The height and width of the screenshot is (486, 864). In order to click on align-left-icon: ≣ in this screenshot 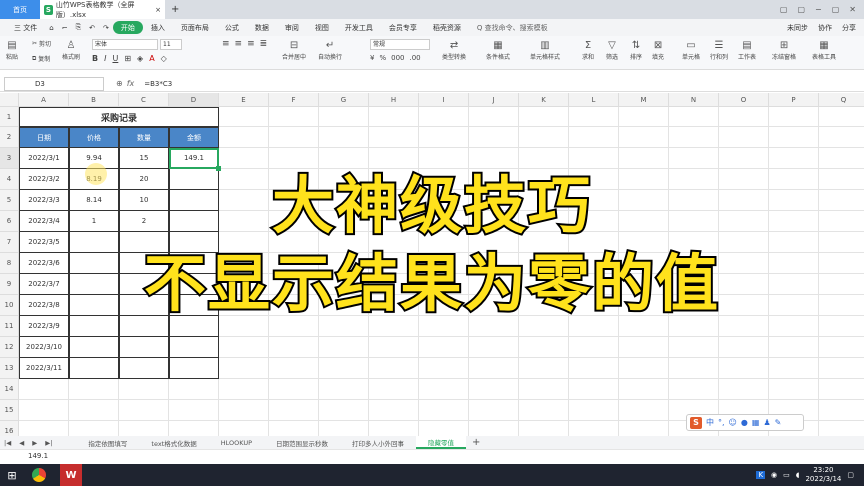, I will do `click(264, 44)`.